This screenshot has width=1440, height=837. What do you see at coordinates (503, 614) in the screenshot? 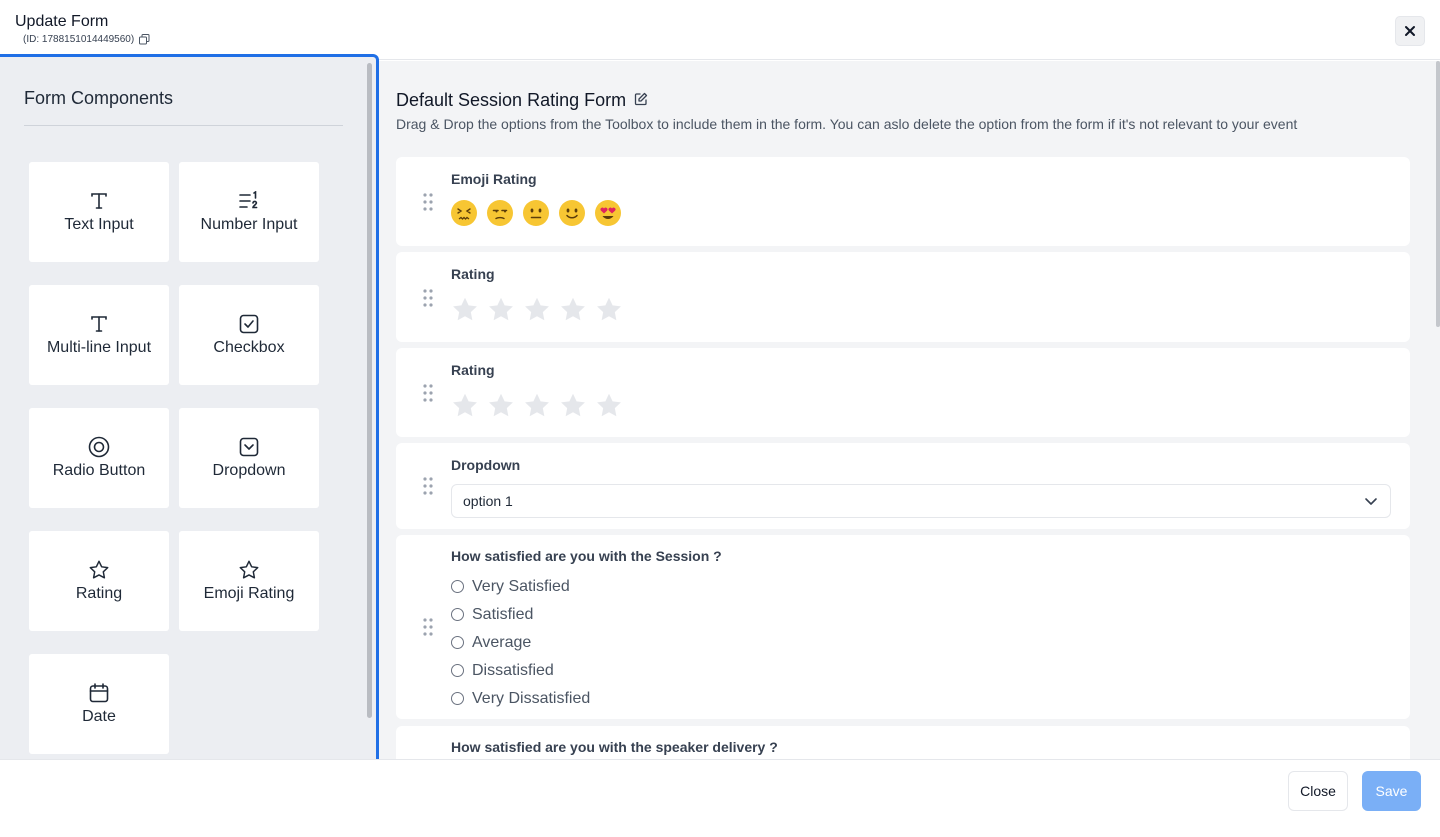
I see `radio-label: Satisfied` at bounding box center [503, 614].